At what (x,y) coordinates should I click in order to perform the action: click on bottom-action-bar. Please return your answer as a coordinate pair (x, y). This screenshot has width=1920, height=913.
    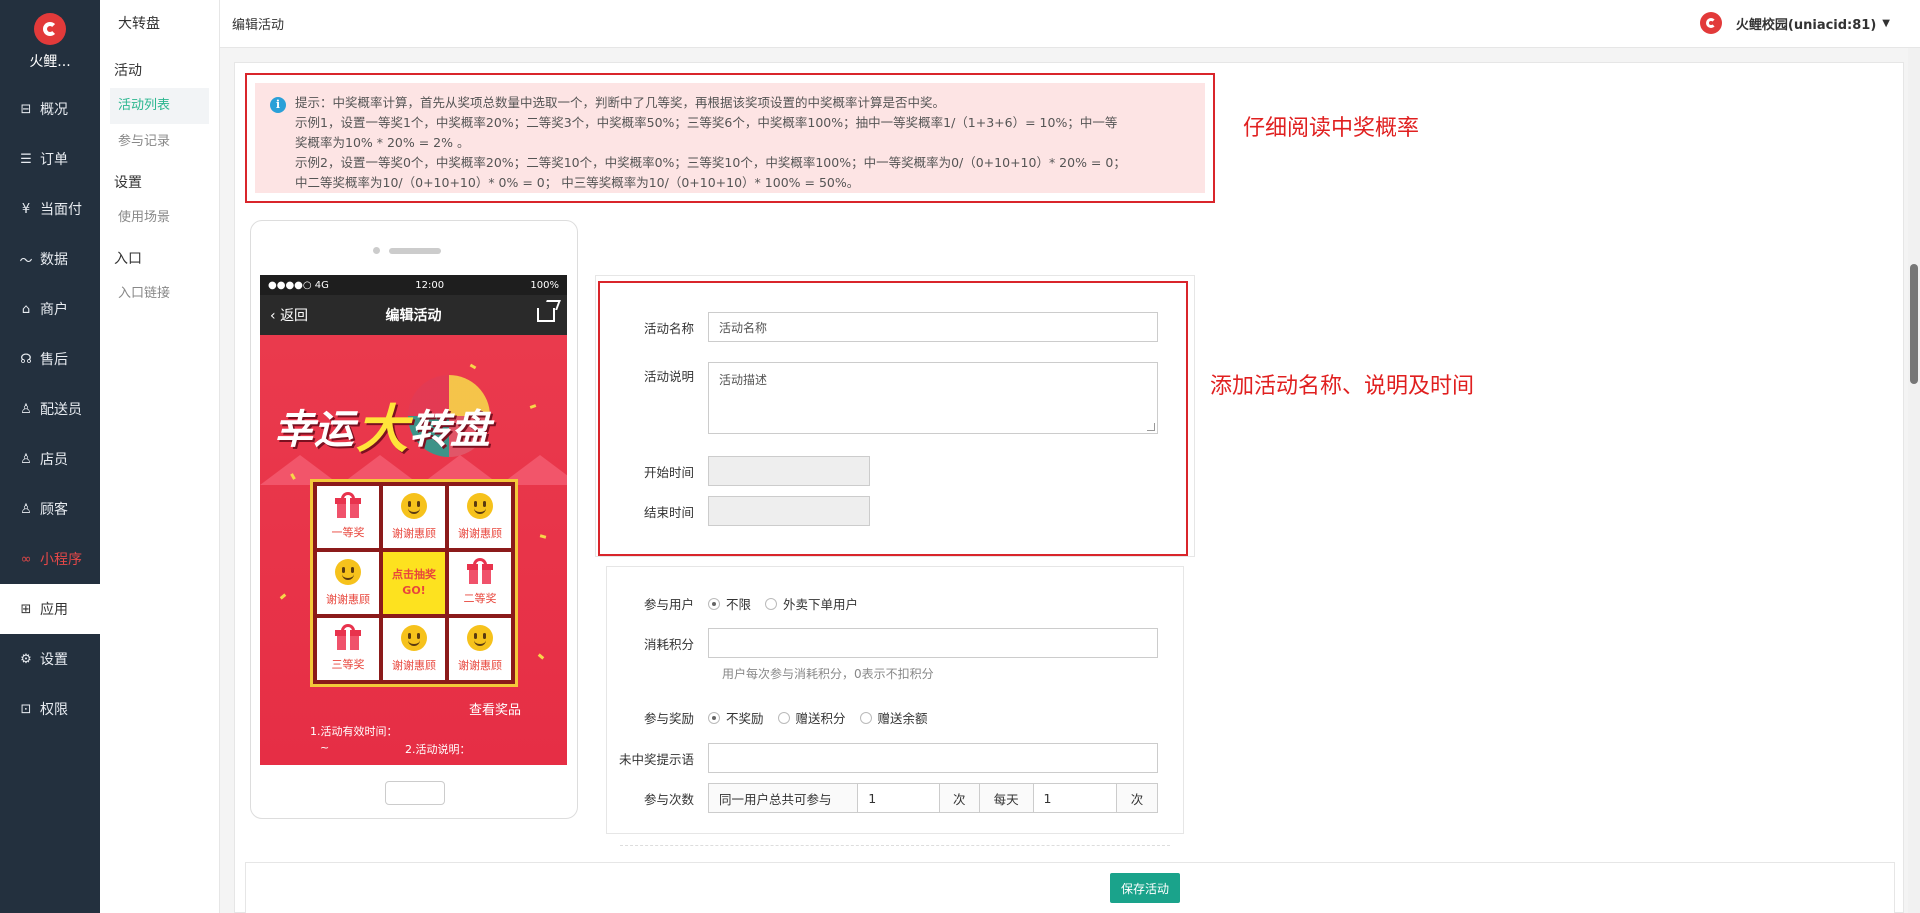
    Looking at the image, I should click on (1070, 887).